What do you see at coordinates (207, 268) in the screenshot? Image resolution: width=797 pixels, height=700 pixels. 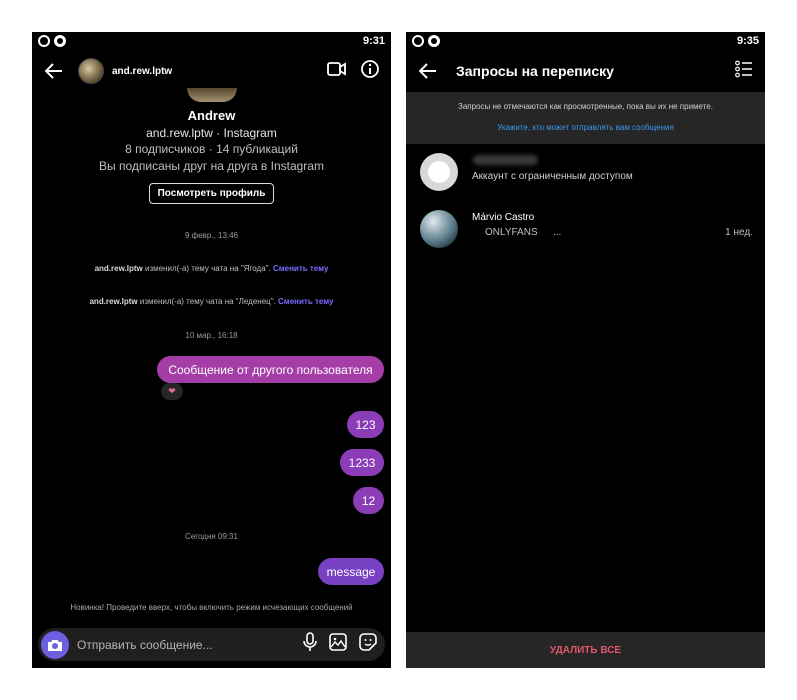 I see `system-message-text: изменил(-а) тему чата на "Ягода".` at bounding box center [207, 268].